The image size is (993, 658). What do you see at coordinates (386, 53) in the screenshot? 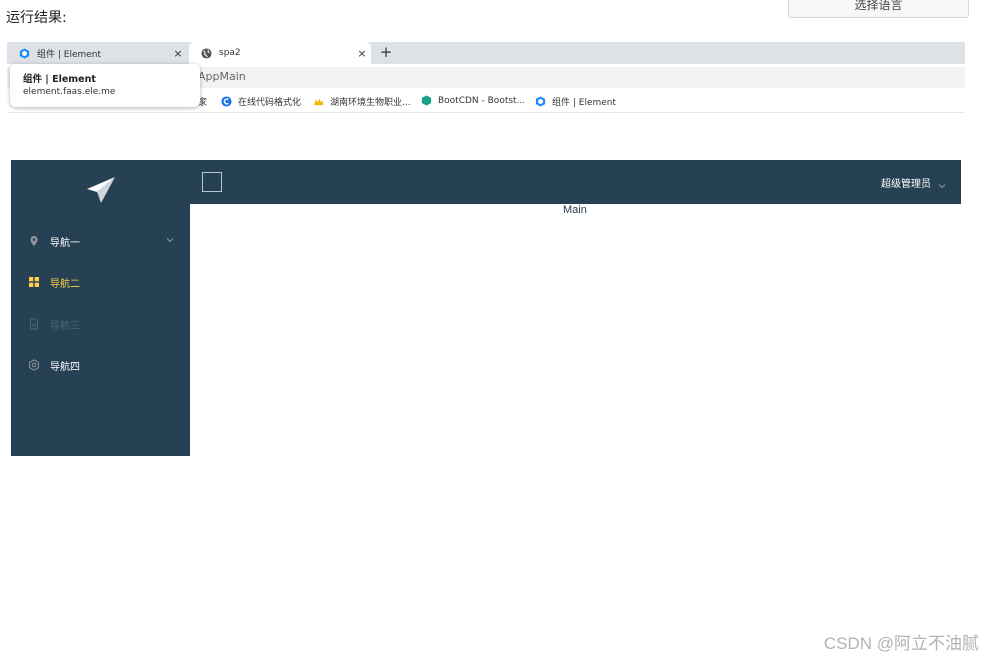
I see `new-tab-button: +` at bounding box center [386, 53].